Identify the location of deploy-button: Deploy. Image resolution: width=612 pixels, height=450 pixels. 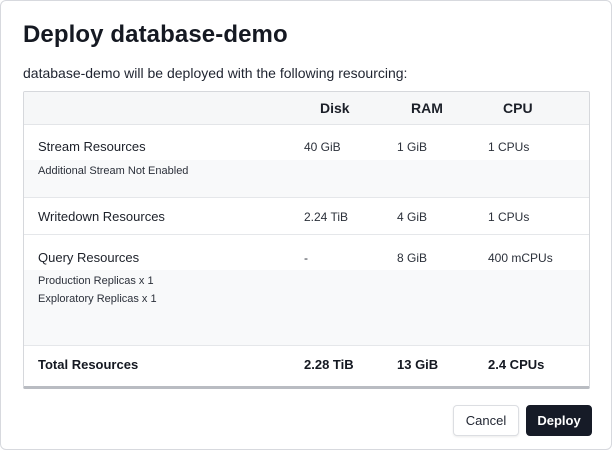
(559, 420).